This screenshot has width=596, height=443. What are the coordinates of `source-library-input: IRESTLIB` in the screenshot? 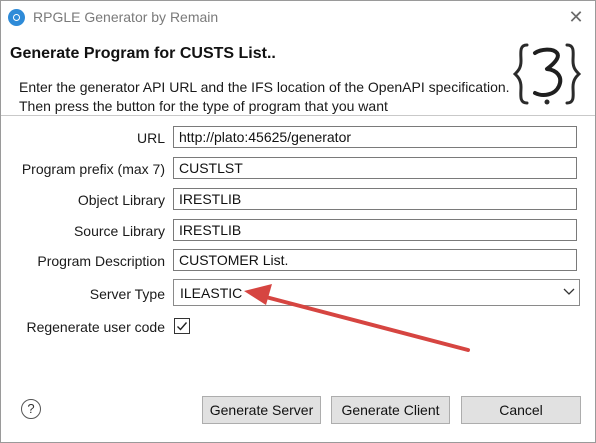 It's located at (375, 230).